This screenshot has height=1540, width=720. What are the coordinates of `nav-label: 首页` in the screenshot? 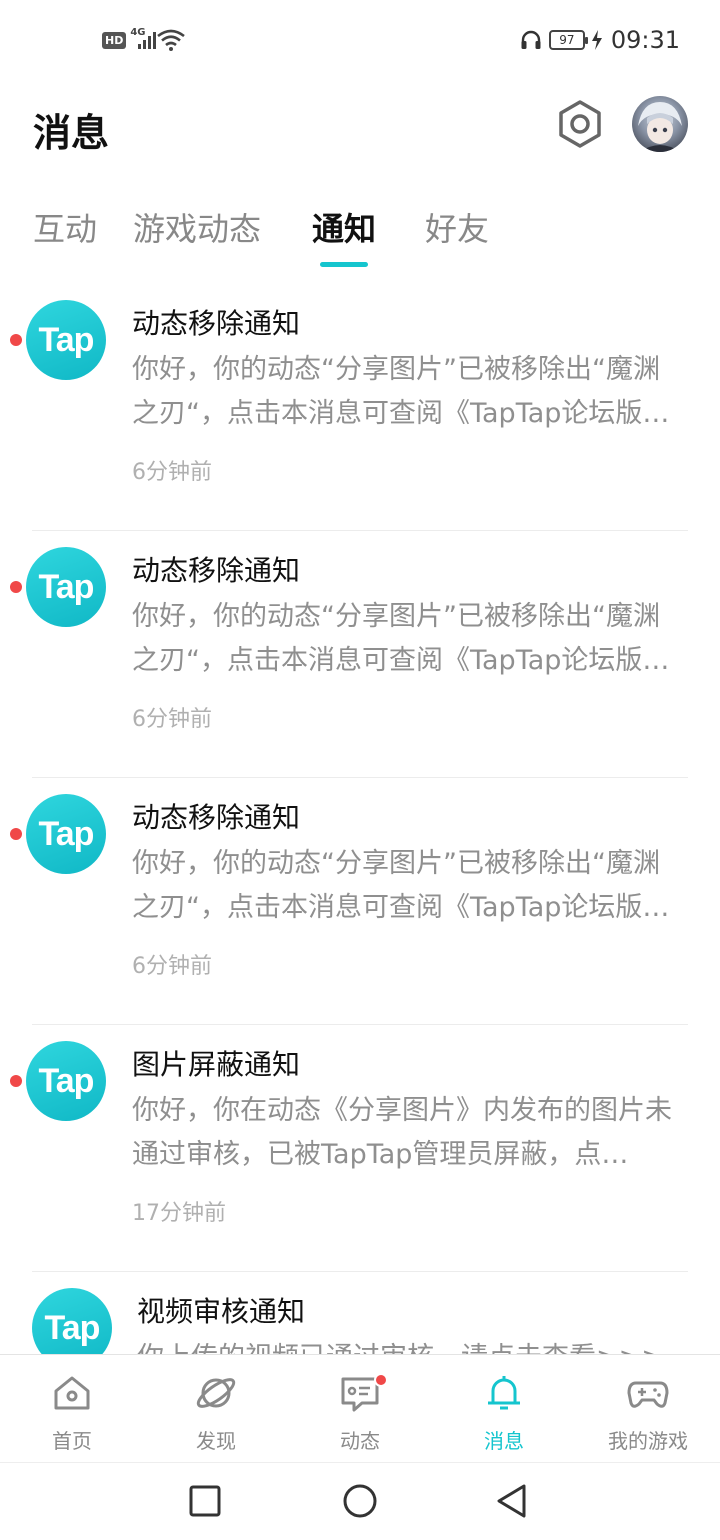 It's located at (72, 1441).